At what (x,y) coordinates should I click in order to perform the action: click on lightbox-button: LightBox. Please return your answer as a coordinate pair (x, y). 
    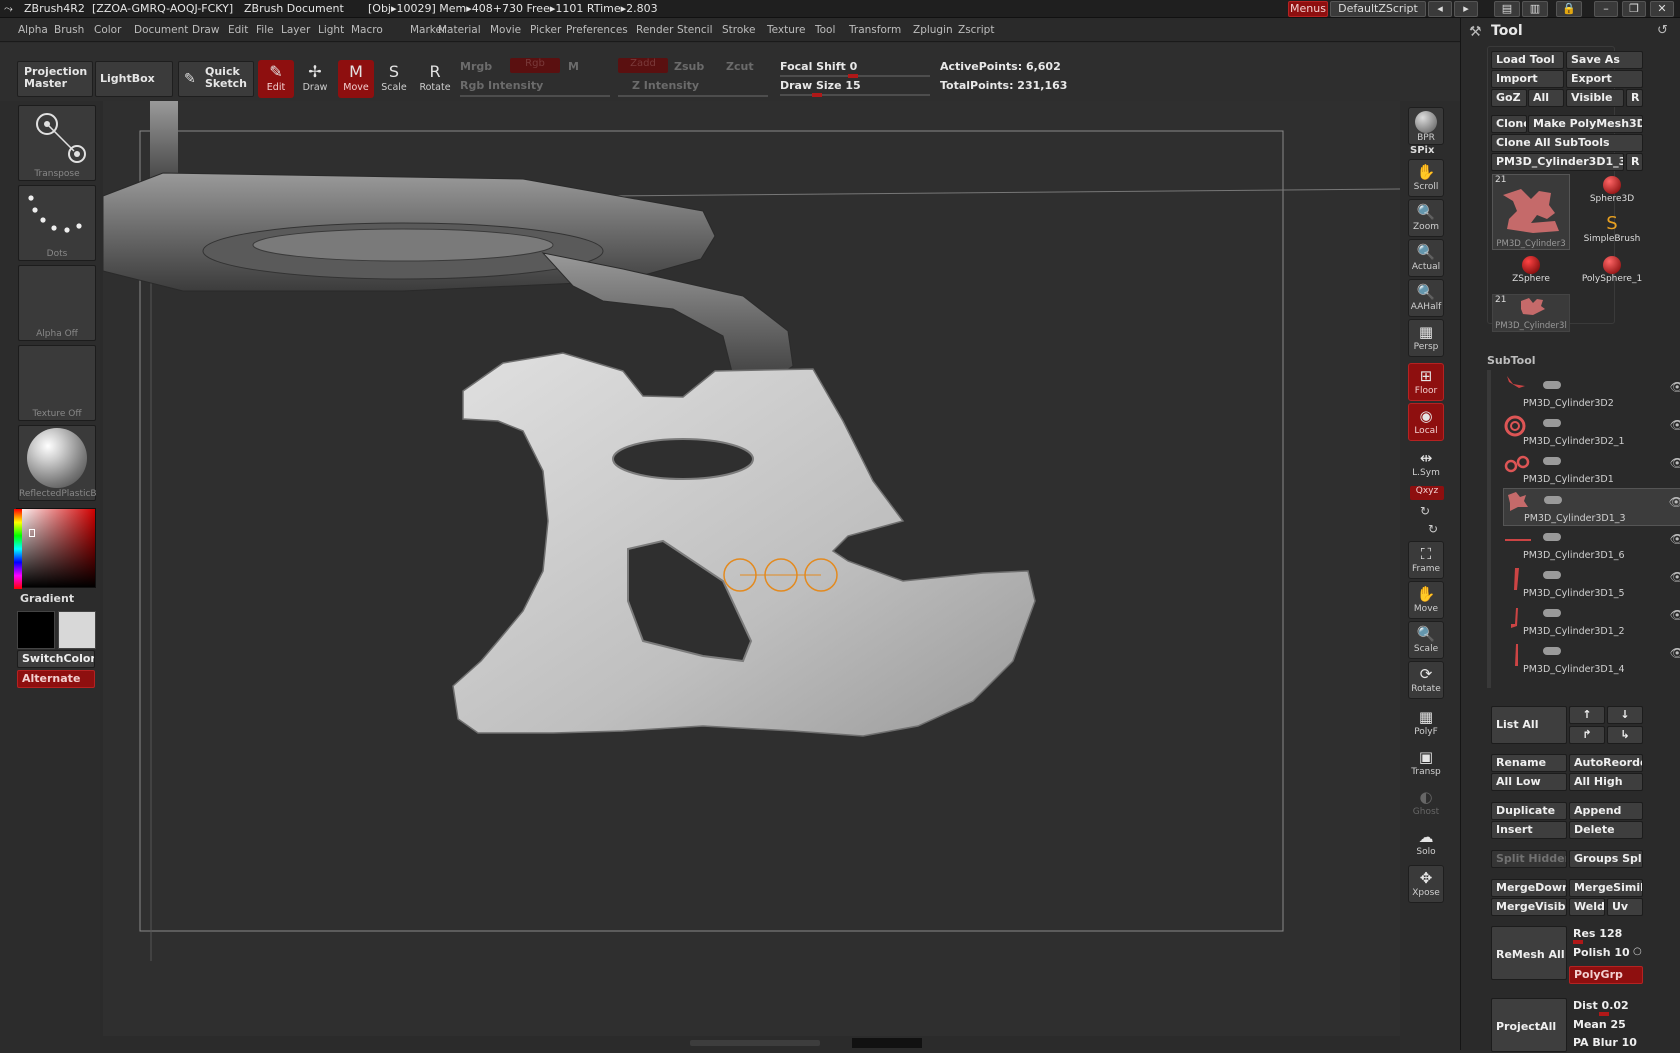
    Looking at the image, I should click on (134, 79).